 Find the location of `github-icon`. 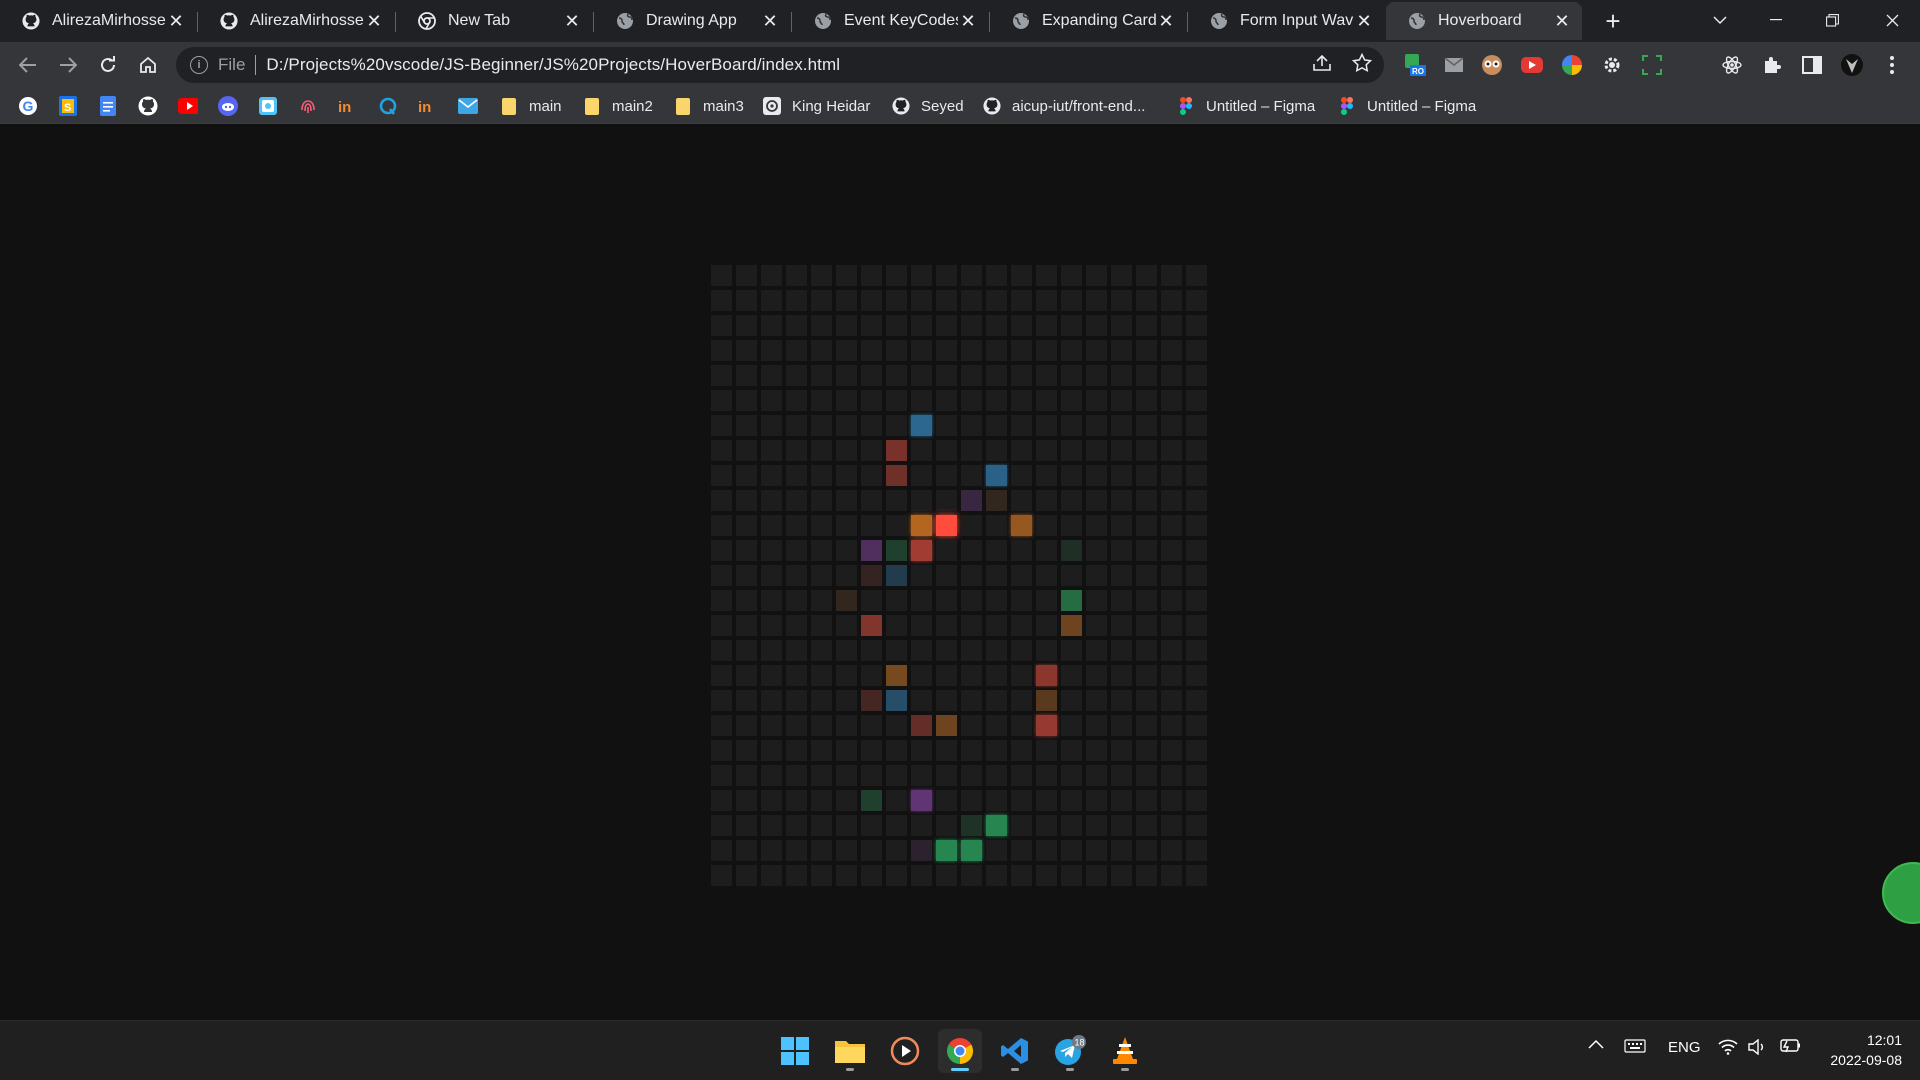

github-icon is located at coordinates (148, 106).